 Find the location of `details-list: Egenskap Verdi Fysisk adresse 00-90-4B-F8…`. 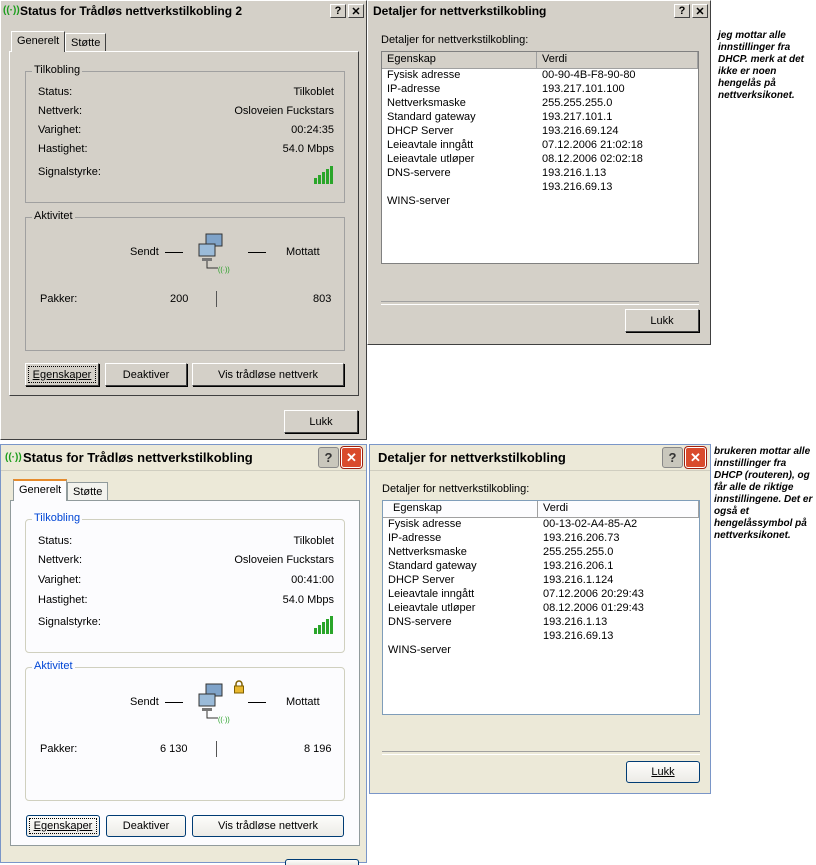

details-list: Egenskap Verdi Fysisk adresse 00-90-4B-F8… is located at coordinates (540, 157).